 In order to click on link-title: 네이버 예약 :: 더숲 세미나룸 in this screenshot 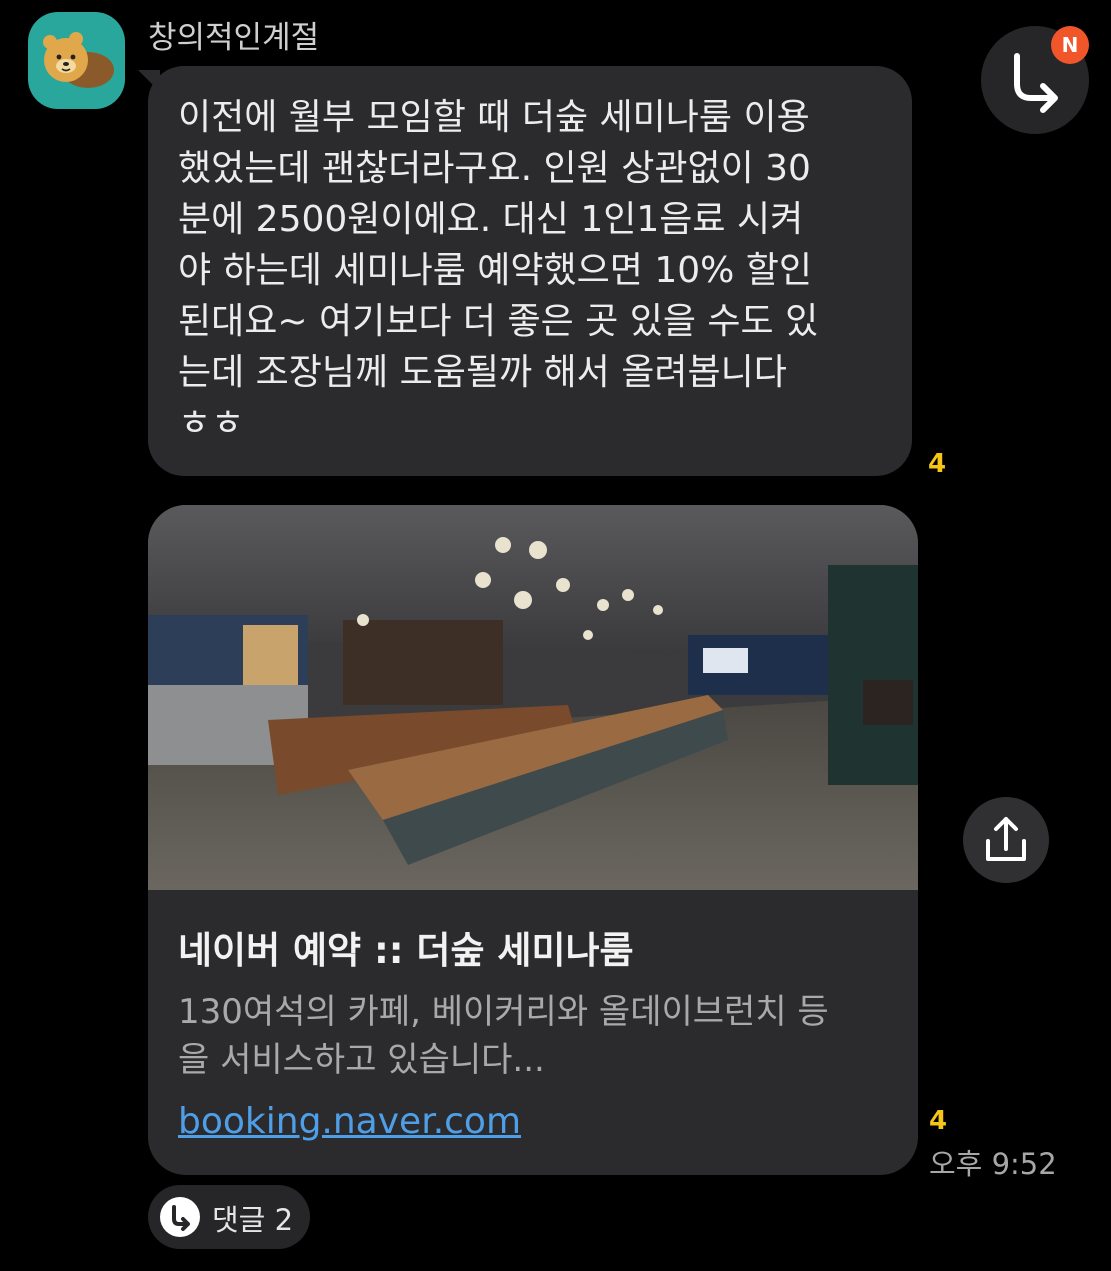, I will do `click(406, 950)`.